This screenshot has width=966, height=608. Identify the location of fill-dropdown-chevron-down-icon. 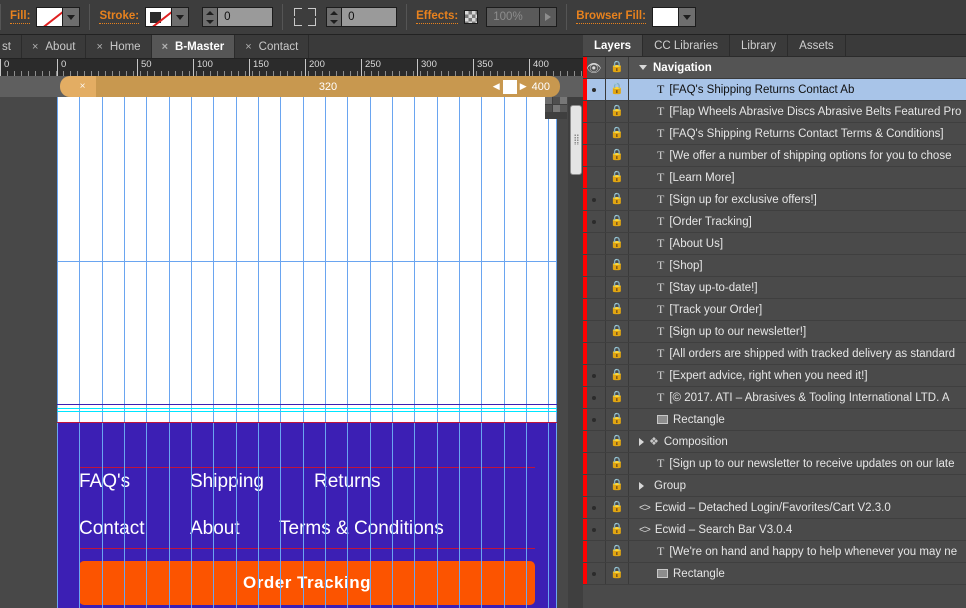
(72, 17).